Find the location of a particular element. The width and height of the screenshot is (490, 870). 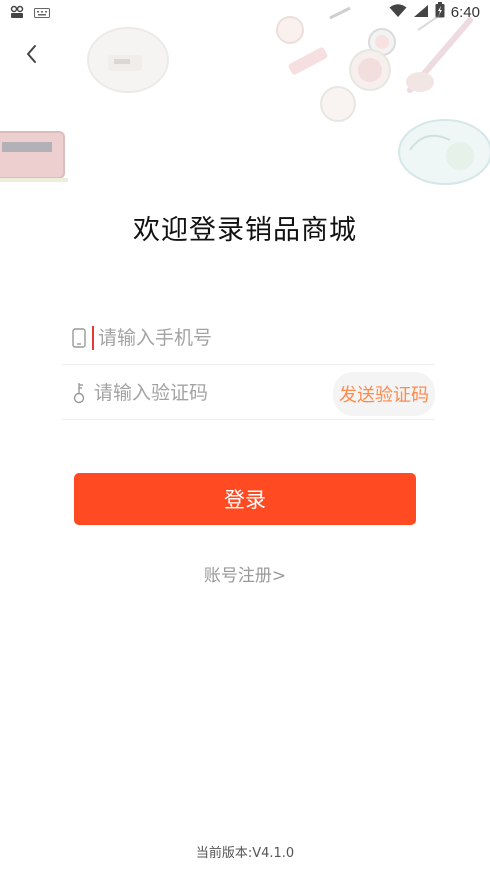

cosmetics-illustration is located at coordinates (374, 64).